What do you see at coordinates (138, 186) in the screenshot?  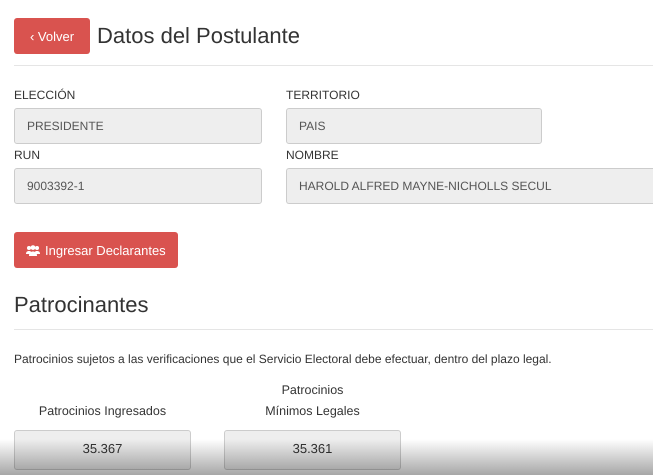 I see `input-field: 9003392-1` at bounding box center [138, 186].